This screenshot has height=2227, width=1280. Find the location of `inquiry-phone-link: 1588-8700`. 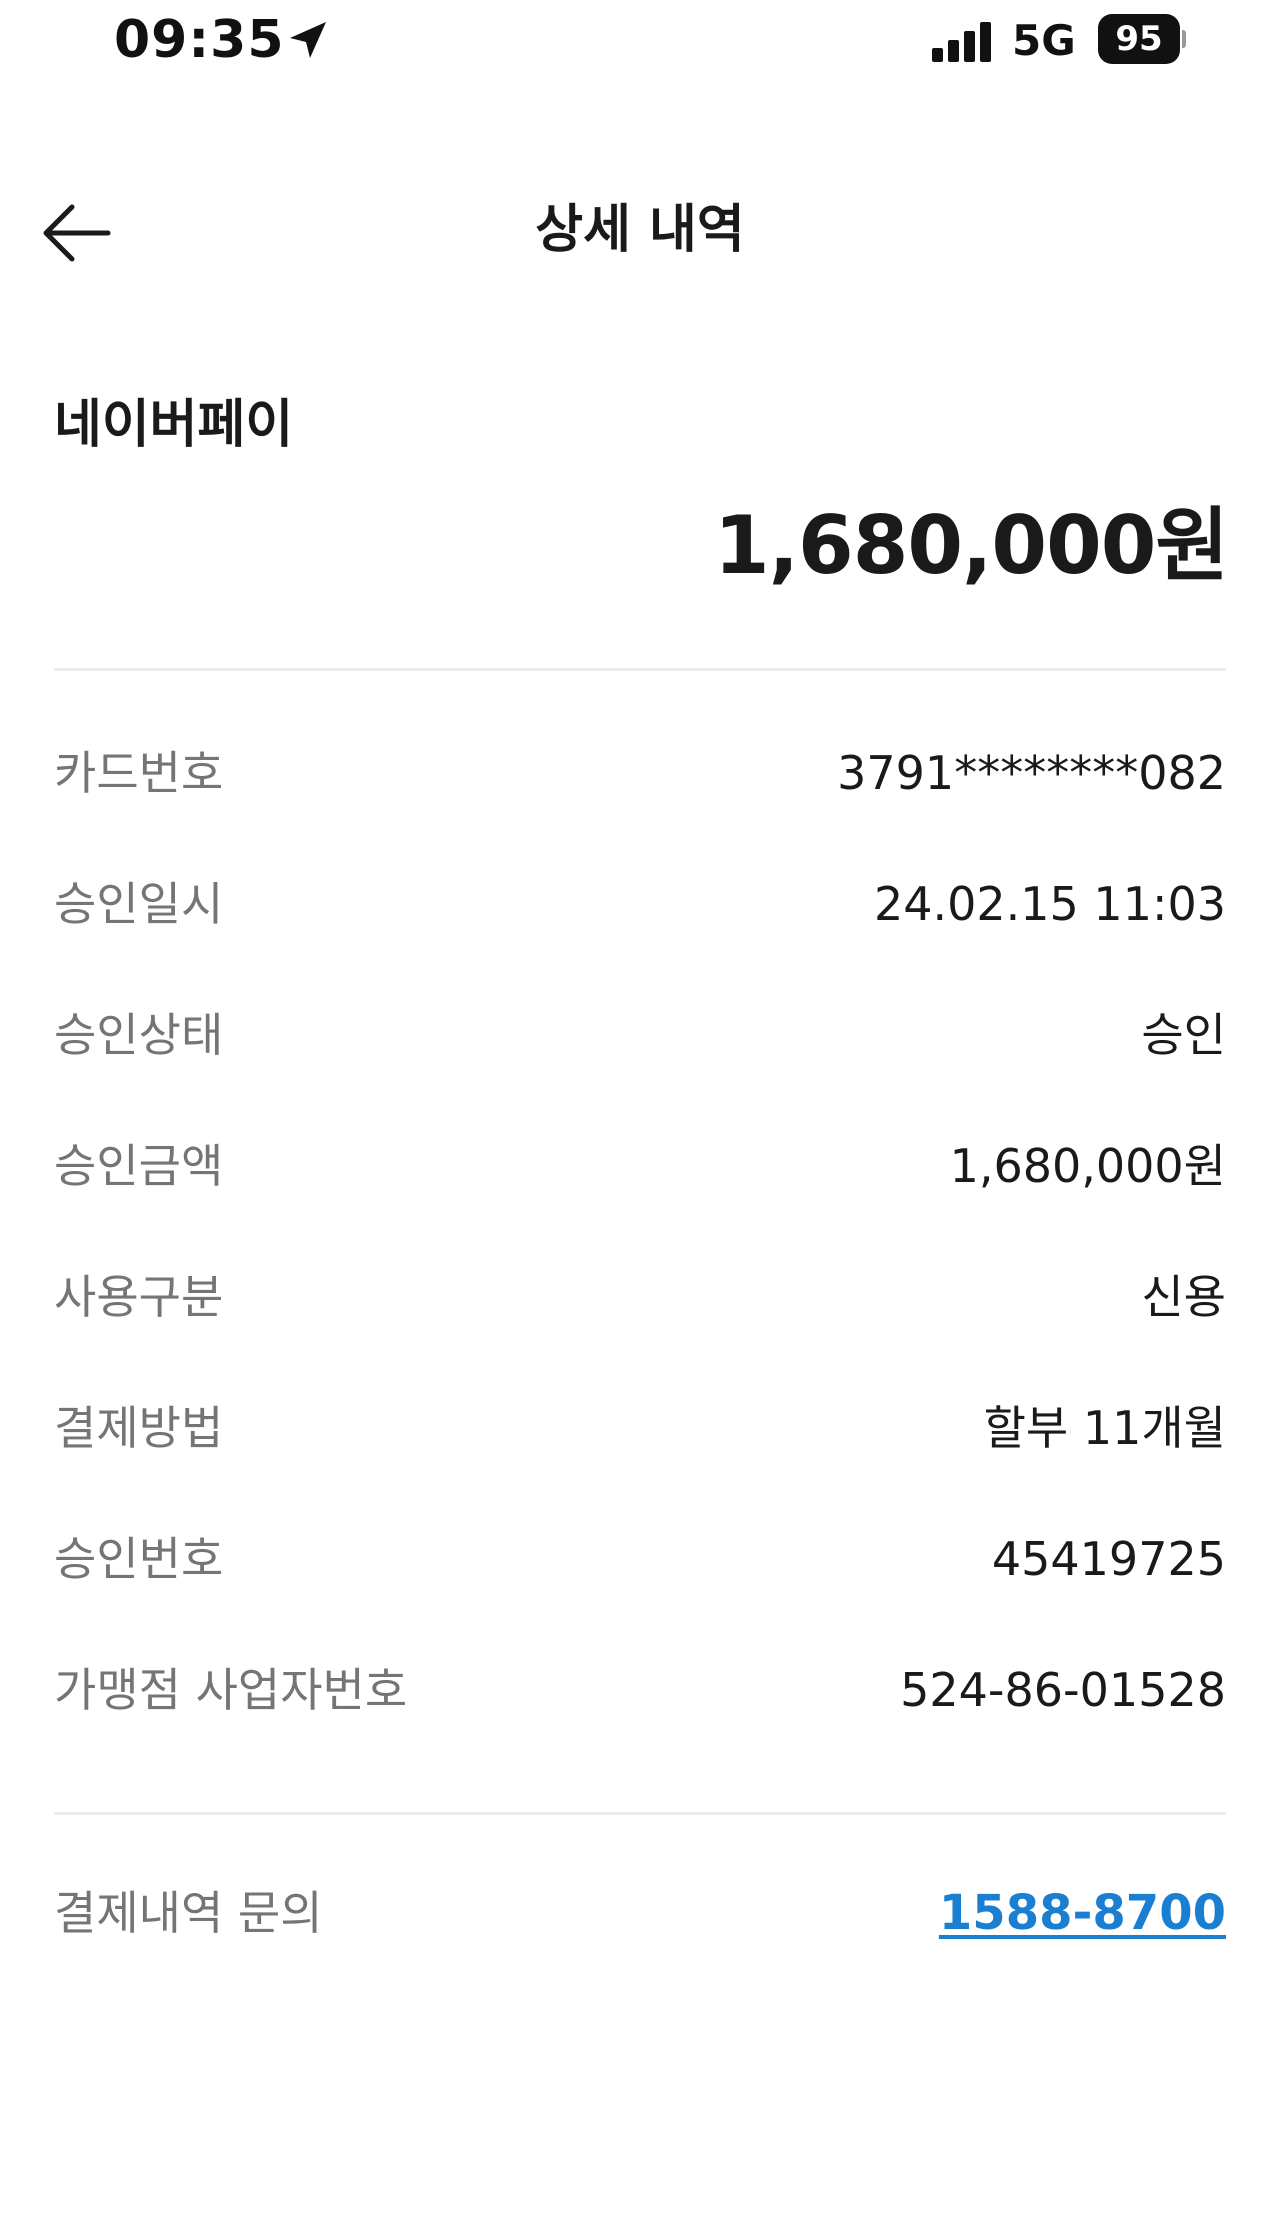

inquiry-phone-link: 1588-8700 is located at coordinates (1082, 1913).